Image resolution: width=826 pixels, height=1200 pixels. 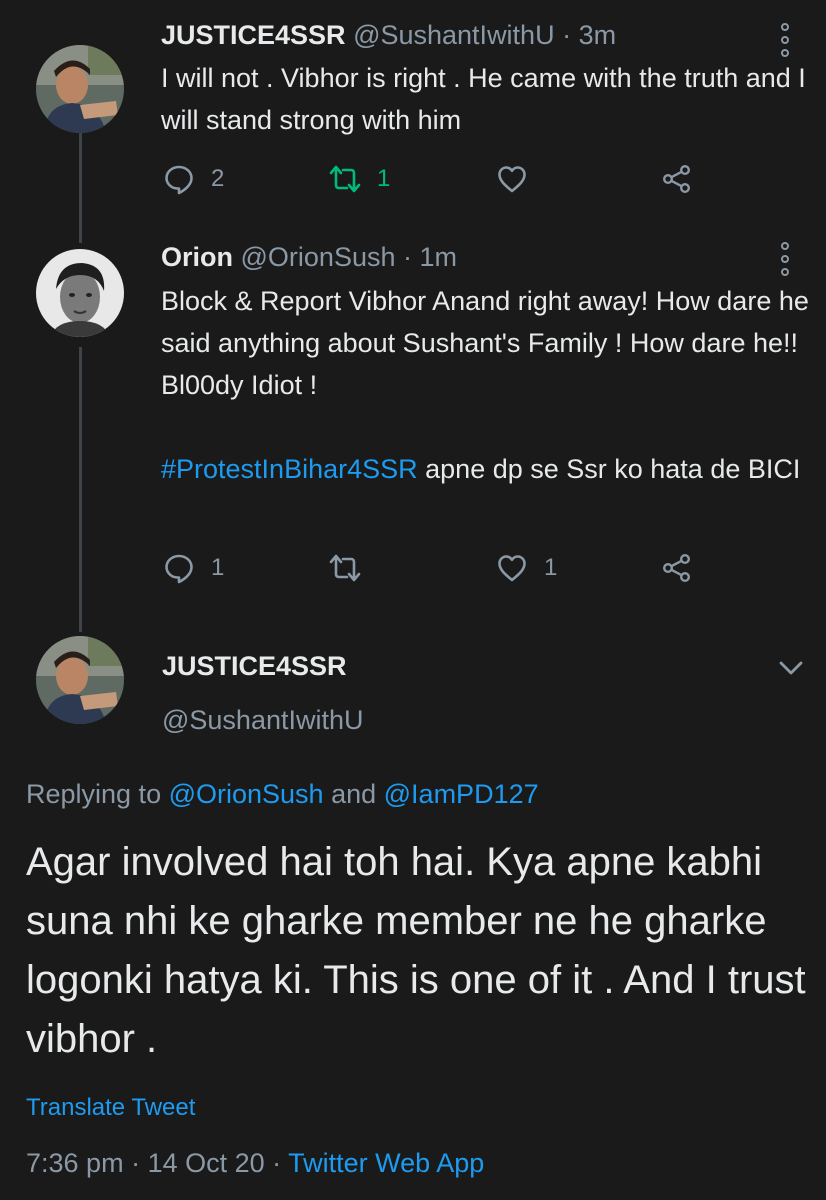 I want to click on tweet-meta: 7:36 pm · 14 Oct 20 · Twitter Web App, so click(x=255, y=1163).